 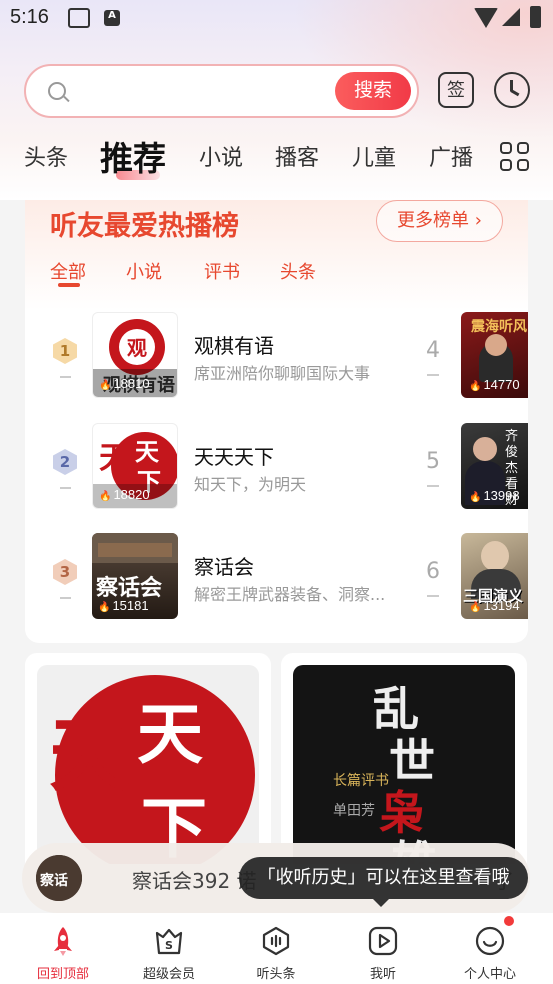 What do you see at coordinates (79, 18) in the screenshot?
I see `notification-icon` at bounding box center [79, 18].